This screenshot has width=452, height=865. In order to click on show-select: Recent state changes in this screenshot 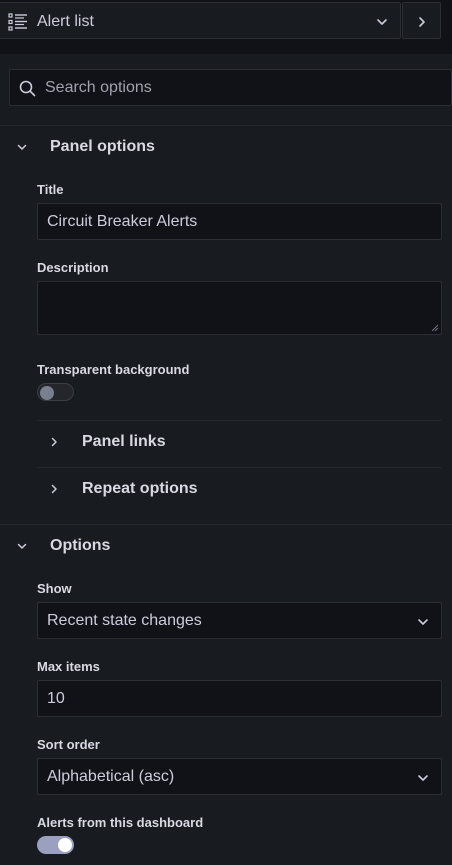, I will do `click(239, 620)`.